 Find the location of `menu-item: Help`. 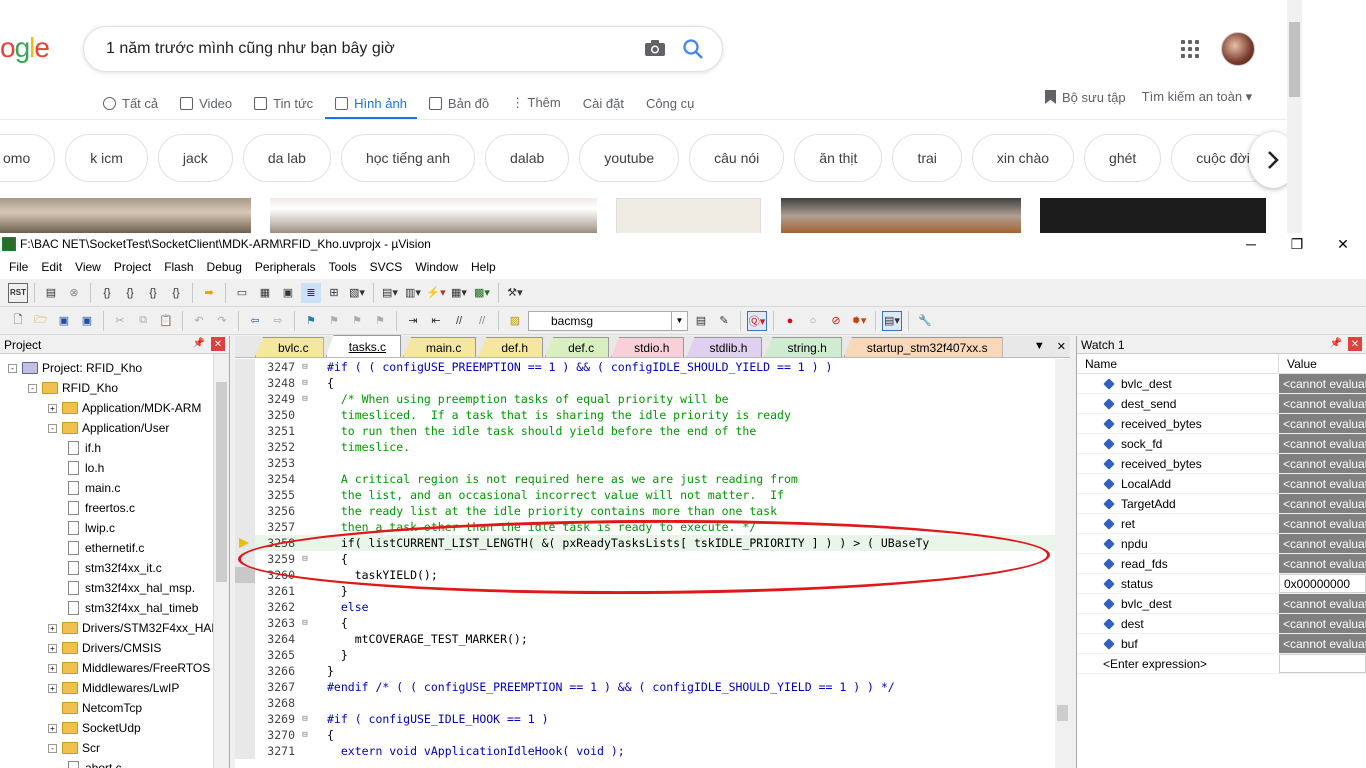

menu-item: Help is located at coordinates (485, 267).